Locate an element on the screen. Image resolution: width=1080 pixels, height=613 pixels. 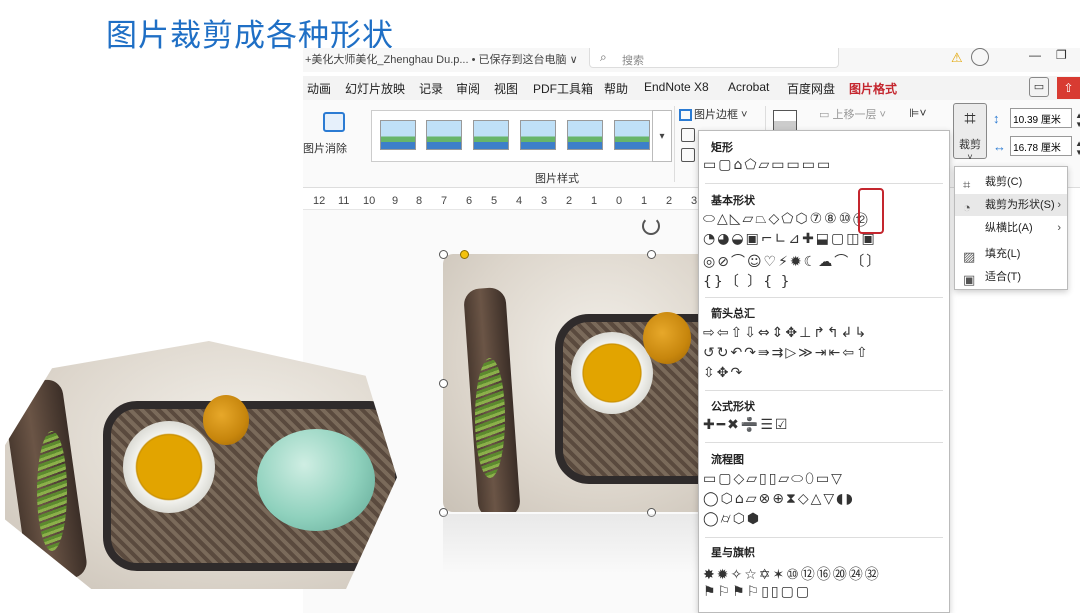
picture-border-label: 图片边框 is located at coordinates (716, 115).